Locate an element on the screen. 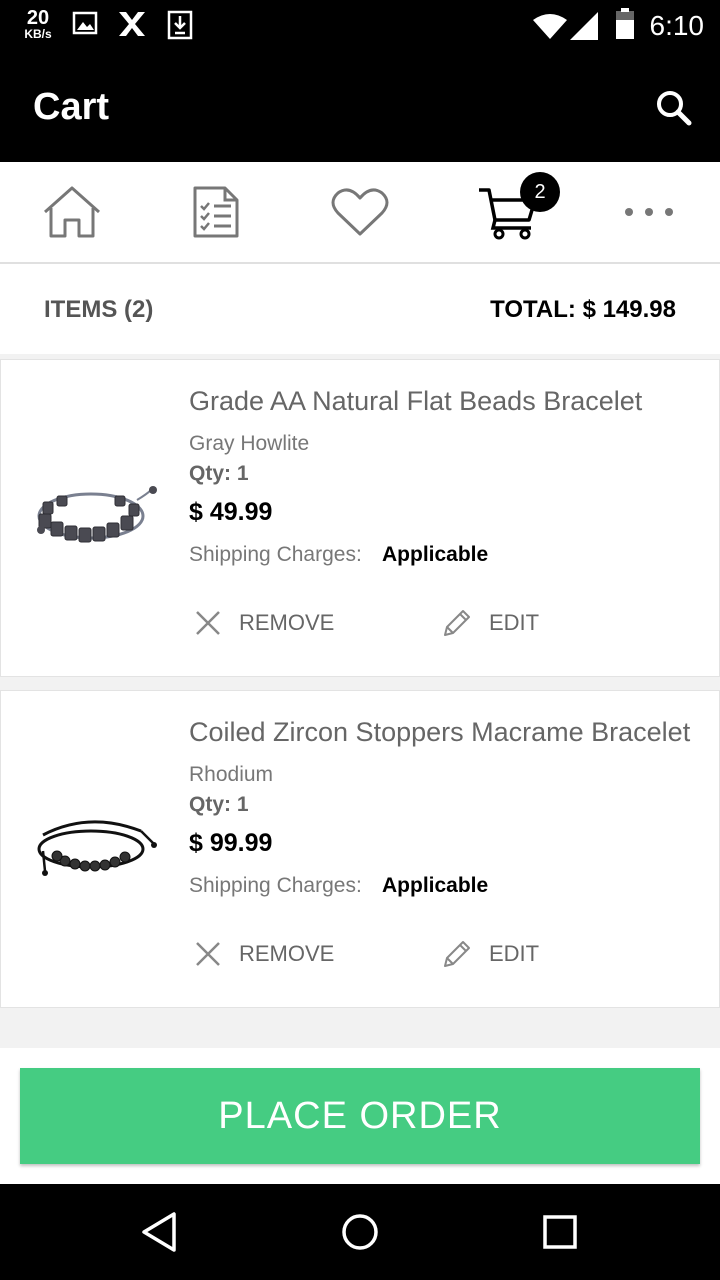 This screenshot has width=720, height=1280. home-circle-icon is located at coordinates (360, 1232).